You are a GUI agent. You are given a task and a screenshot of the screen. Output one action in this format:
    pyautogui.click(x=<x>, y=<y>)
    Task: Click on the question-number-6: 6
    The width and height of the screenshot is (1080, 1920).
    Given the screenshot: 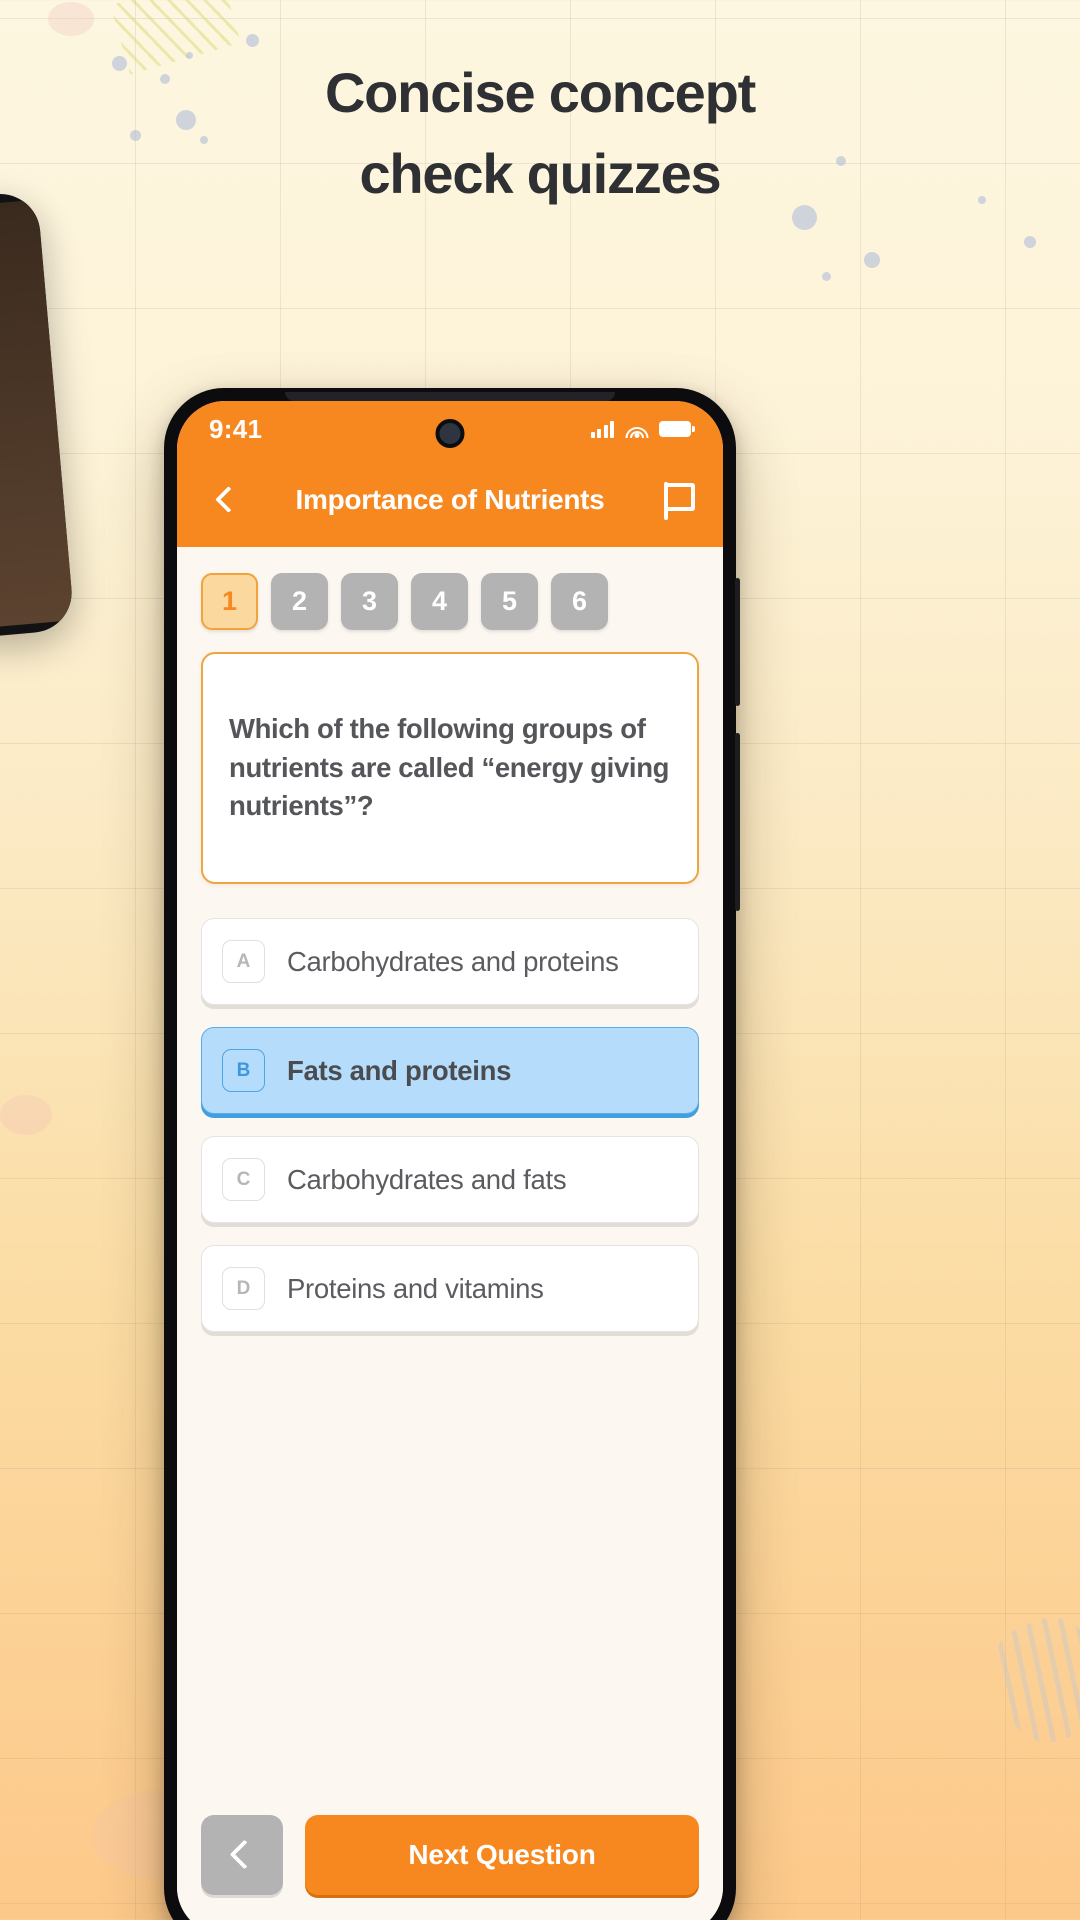 What is the action you would take?
    pyautogui.click(x=579, y=601)
    